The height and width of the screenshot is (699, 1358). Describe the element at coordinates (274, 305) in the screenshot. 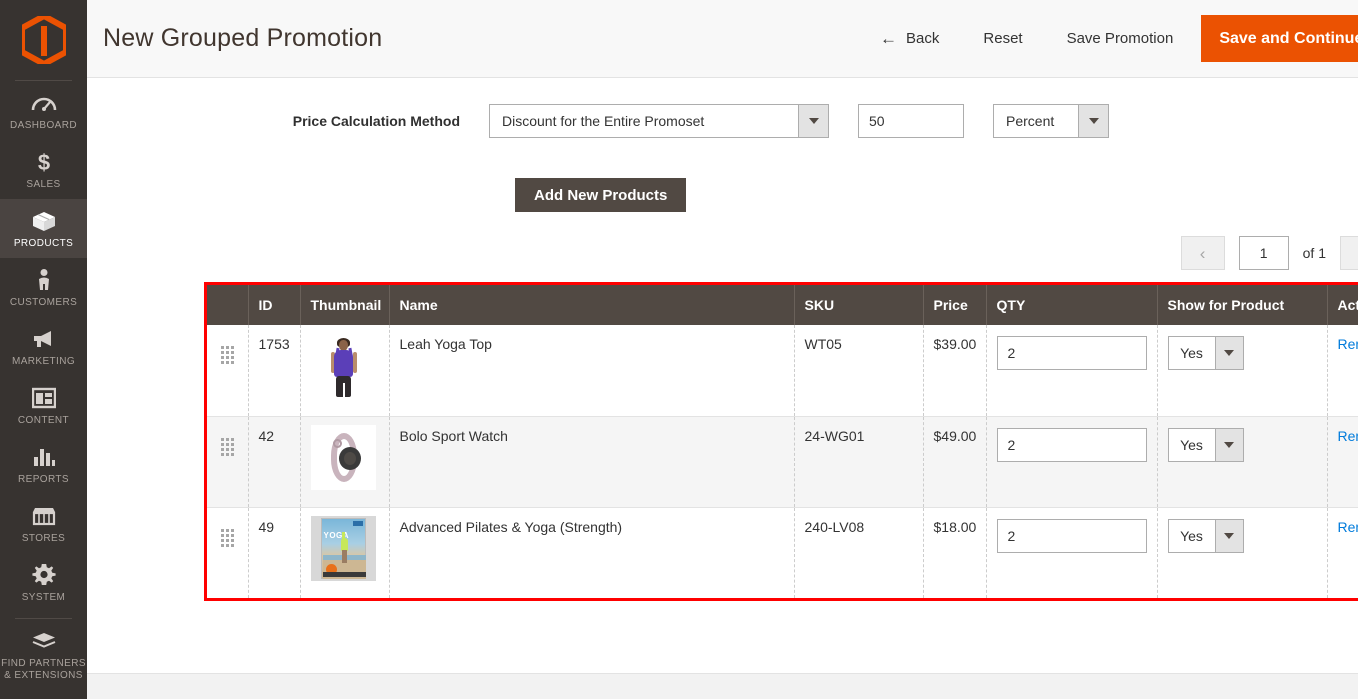

I see `column-header-id: ID` at that location.